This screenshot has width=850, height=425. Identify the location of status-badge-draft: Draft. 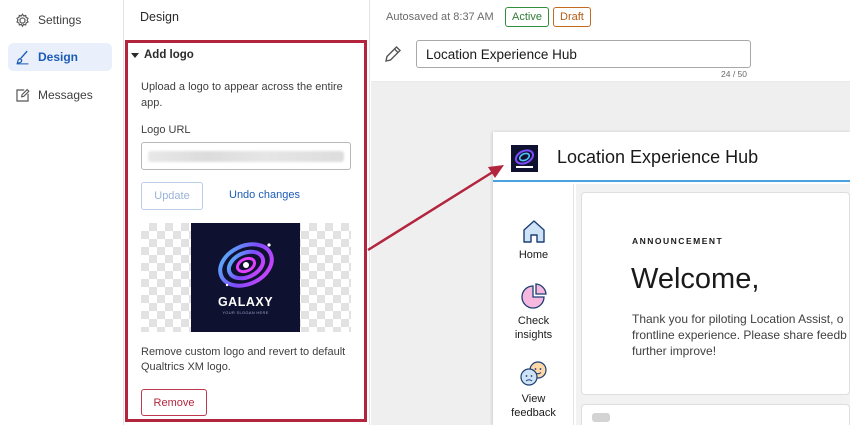
(572, 17).